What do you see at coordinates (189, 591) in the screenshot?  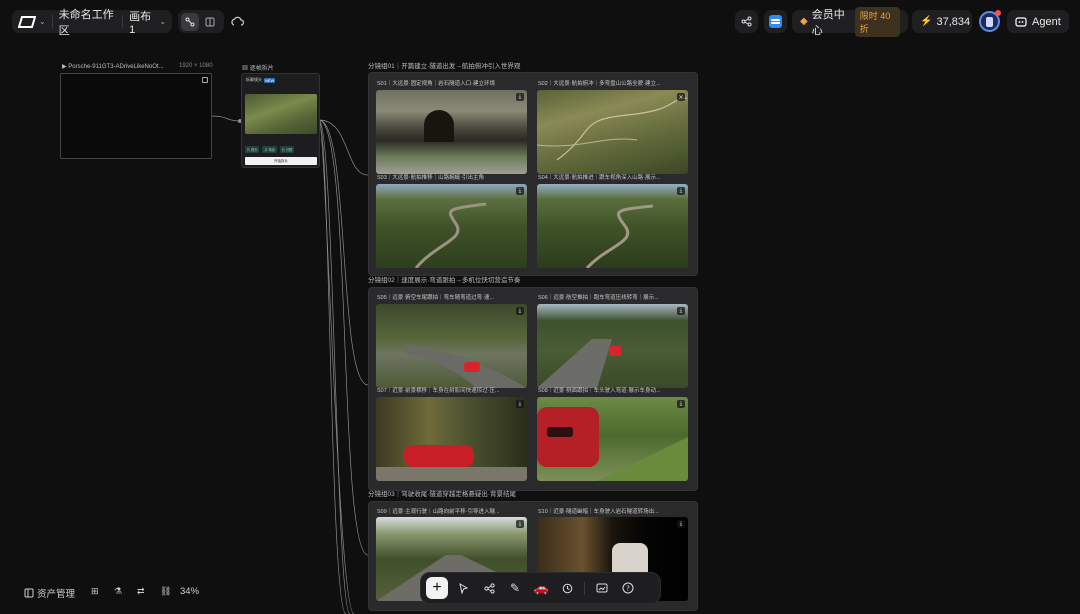 I see `zoom-level: 34%` at bounding box center [189, 591].